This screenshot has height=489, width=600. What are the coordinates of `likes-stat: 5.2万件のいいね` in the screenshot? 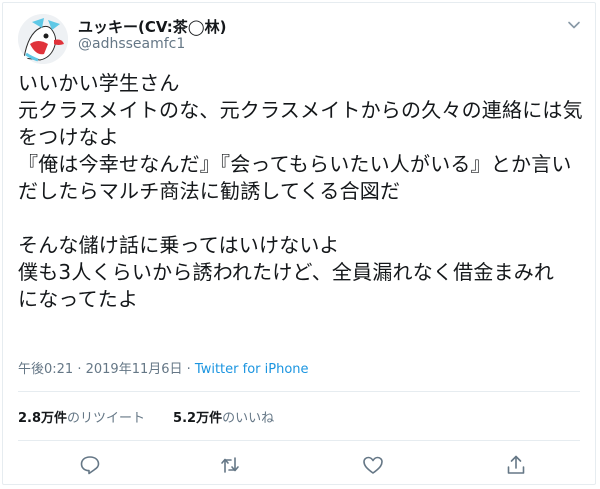 It's located at (223, 416).